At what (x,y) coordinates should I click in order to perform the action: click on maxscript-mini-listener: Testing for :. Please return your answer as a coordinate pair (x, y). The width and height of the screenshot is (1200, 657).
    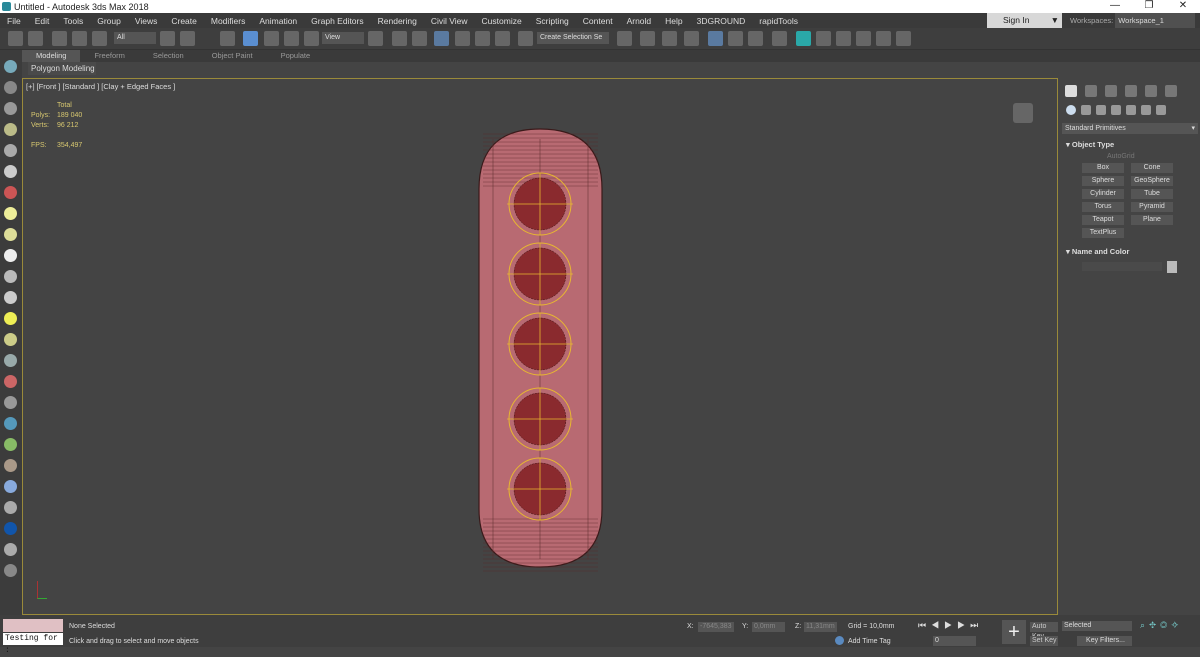
    Looking at the image, I should click on (33, 644).